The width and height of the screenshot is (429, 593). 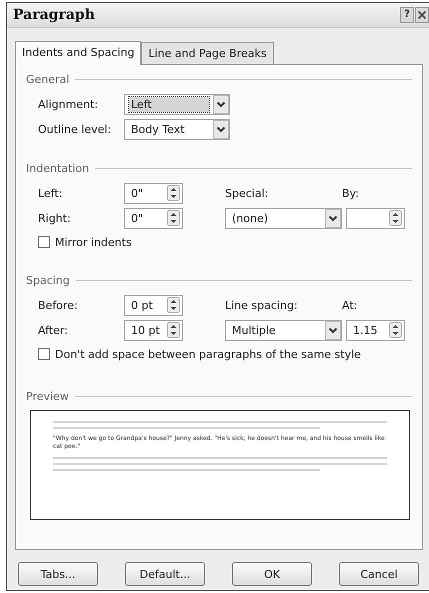 I want to click on checkbox-label: Don't add space between paragraphs of the same style, so click(x=208, y=354).